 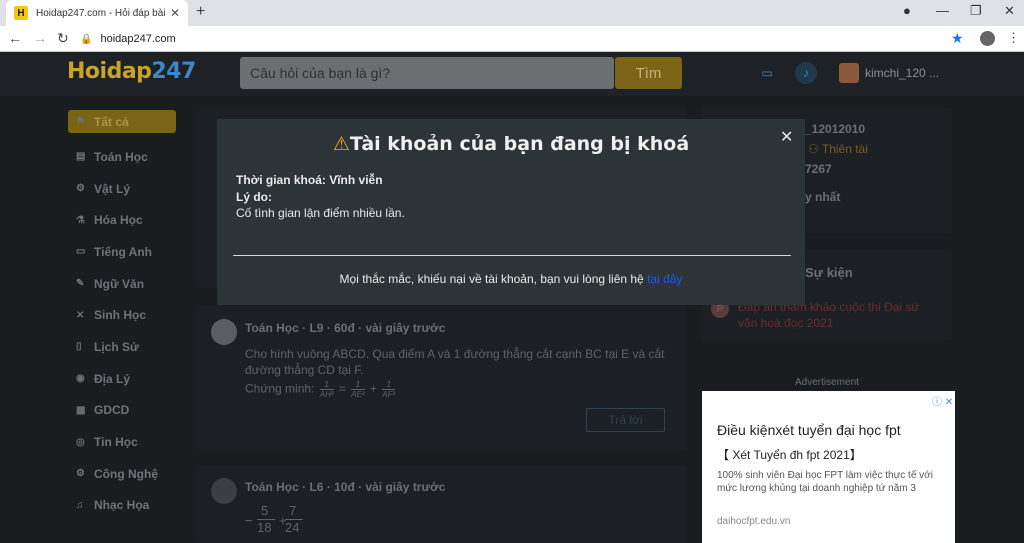 I want to click on tab-title: Hoidap247.com - Hỏi đáp bài tậ, so click(x=101, y=13).